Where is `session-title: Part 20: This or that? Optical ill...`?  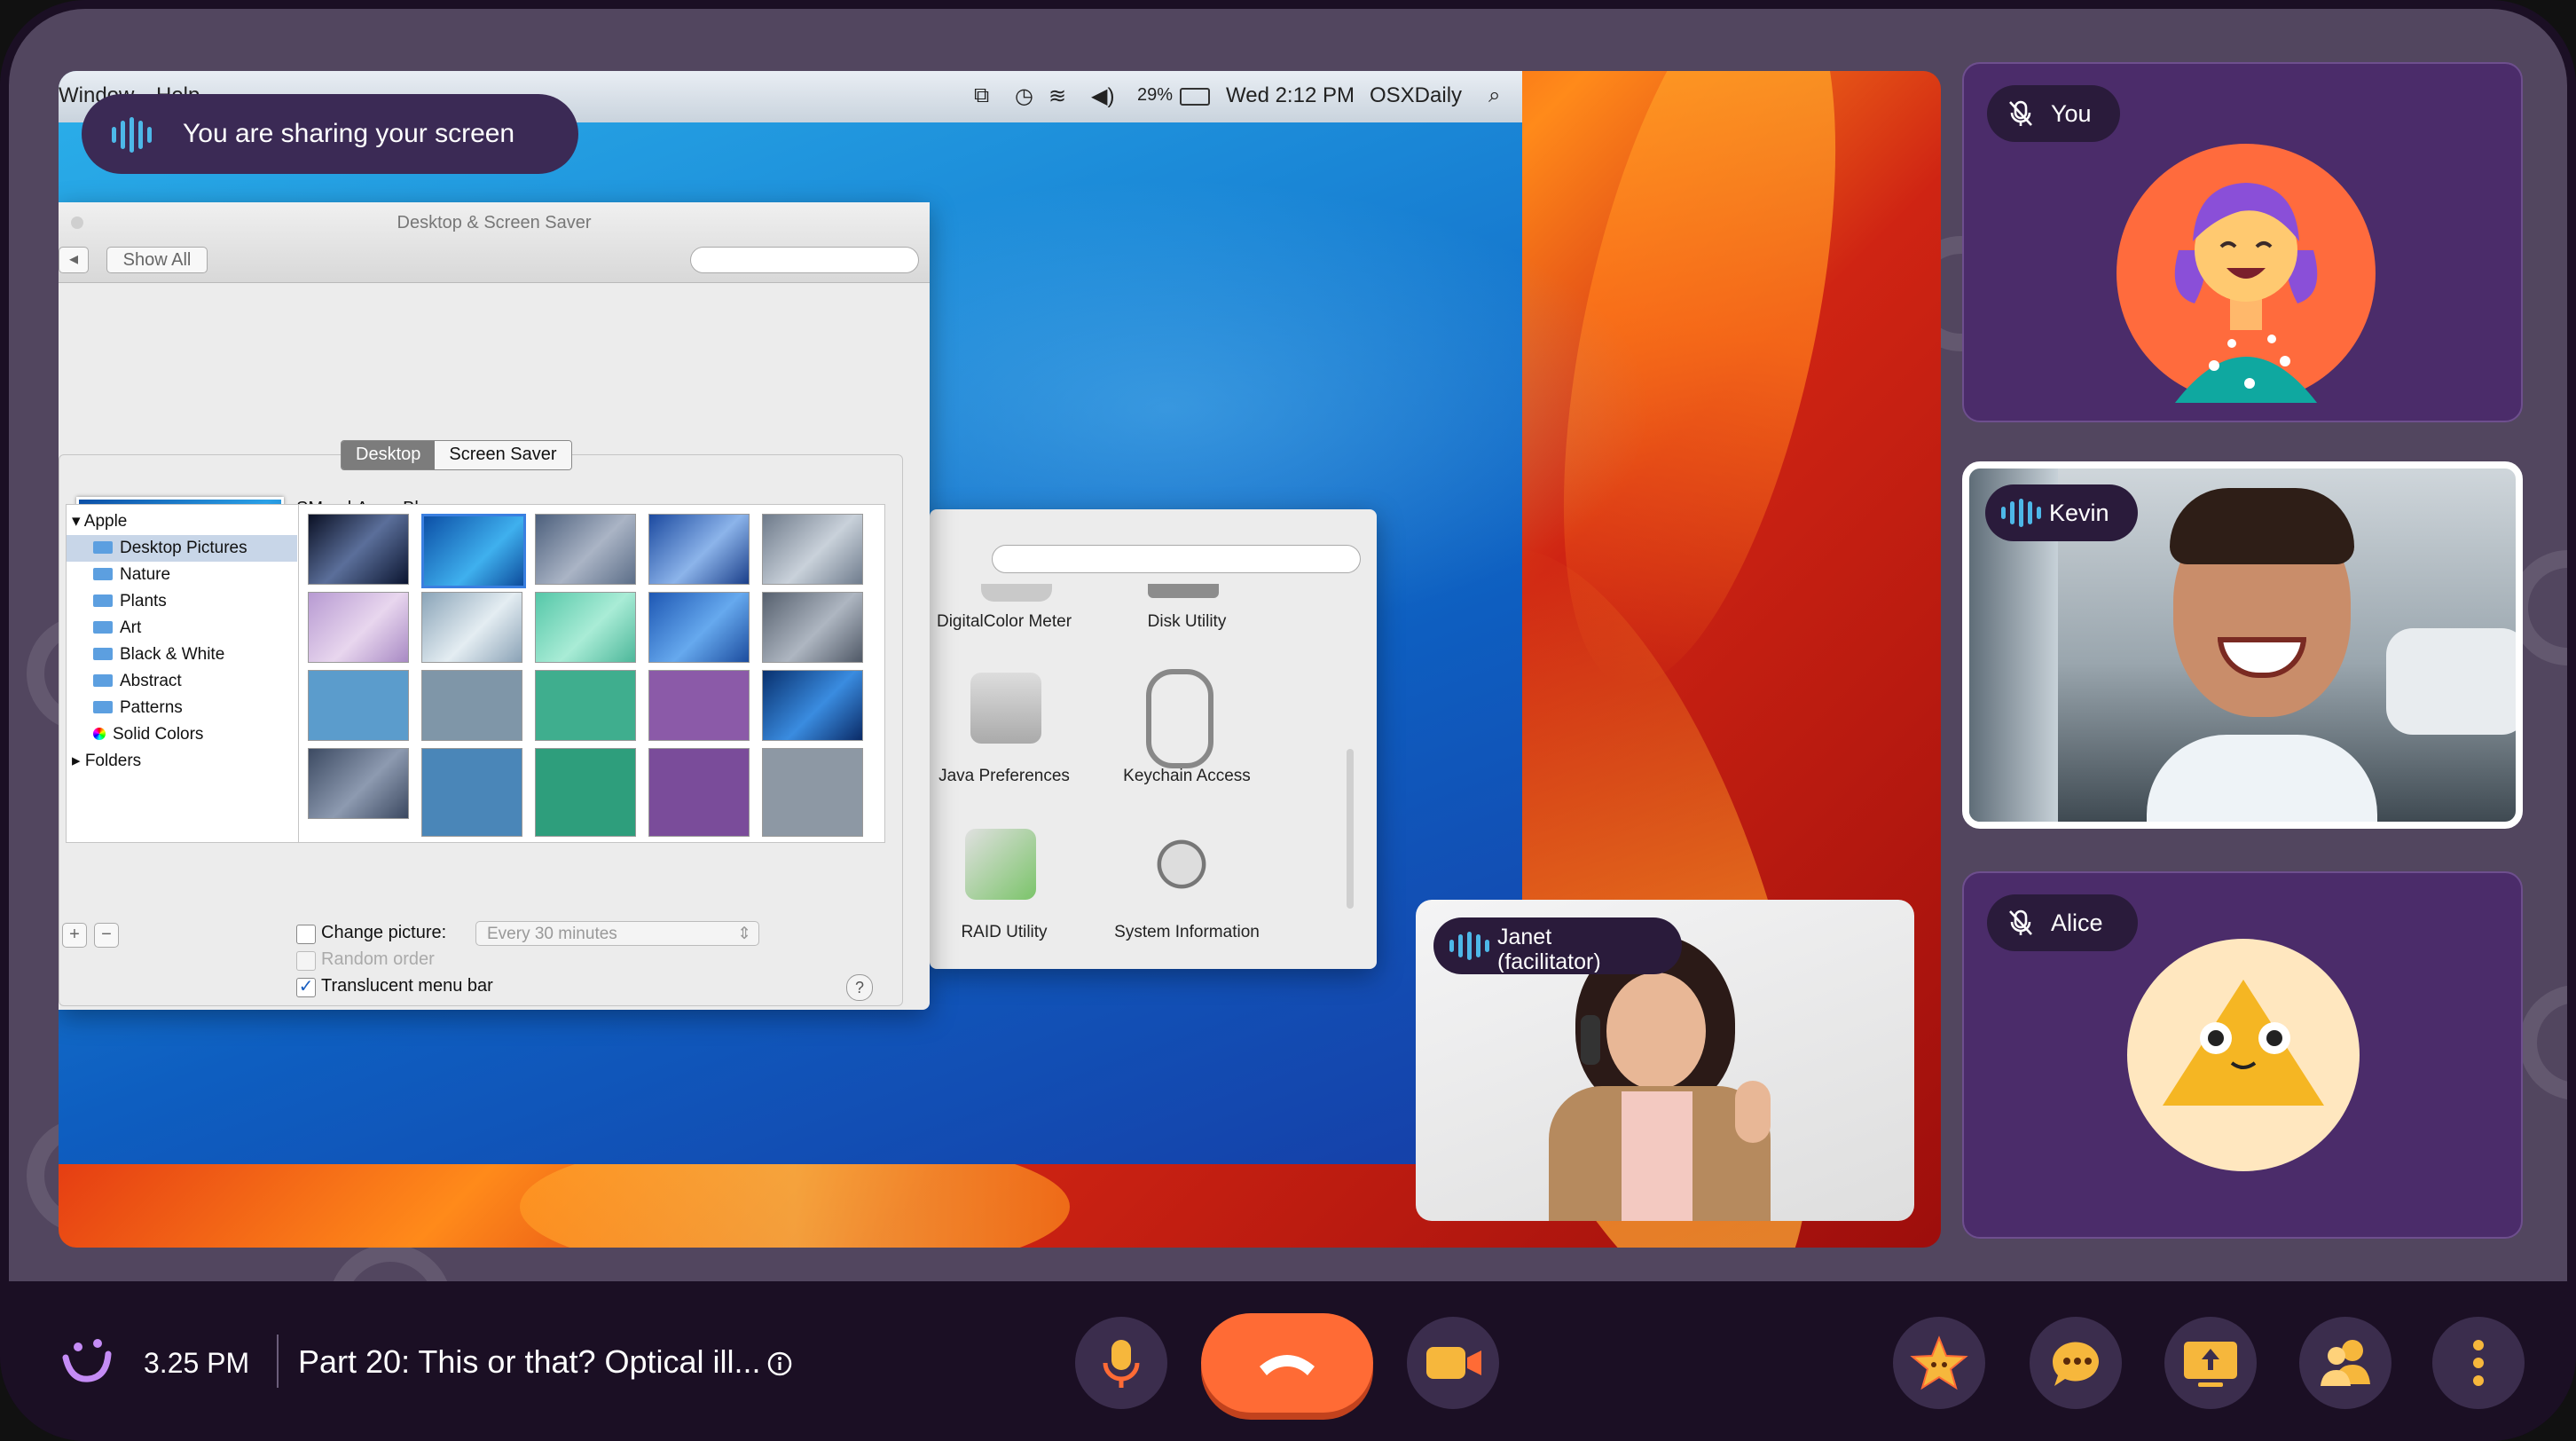 session-title: Part 20: This or that? Optical ill... is located at coordinates (529, 1362).